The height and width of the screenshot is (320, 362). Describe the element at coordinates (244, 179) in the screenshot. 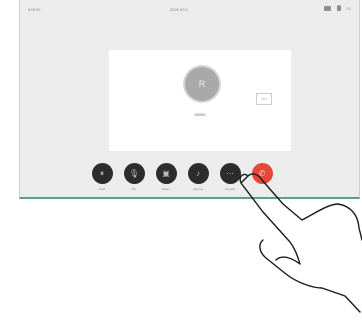

I see `fingertip-outline` at that location.